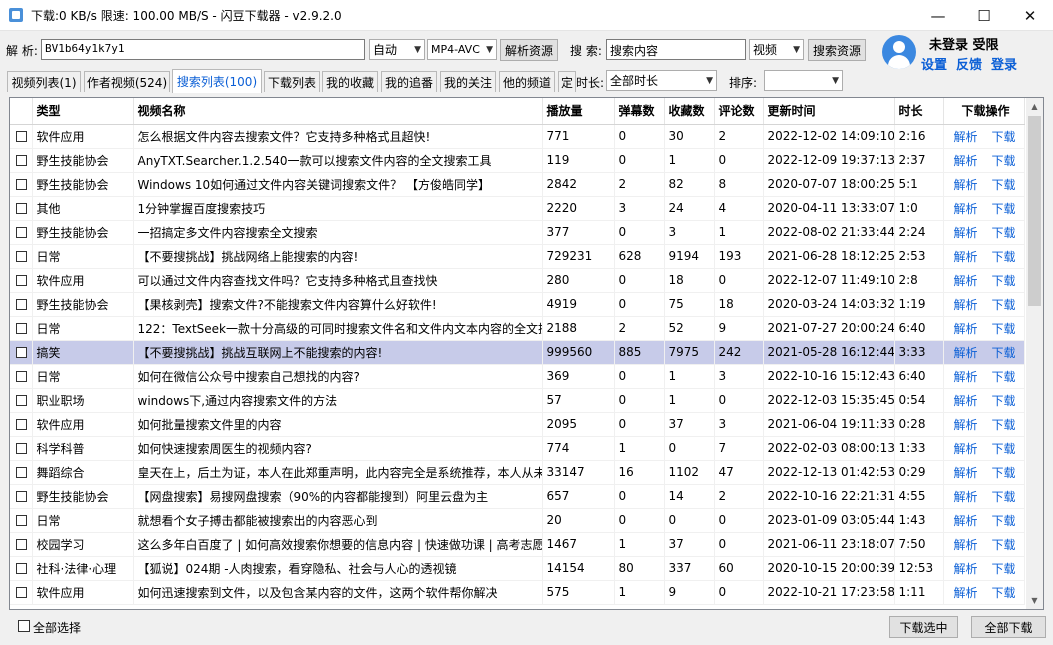 The width and height of the screenshot is (1053, 645). I want to click on tab-my-bangumi: 我的追番, so click(409, 81).